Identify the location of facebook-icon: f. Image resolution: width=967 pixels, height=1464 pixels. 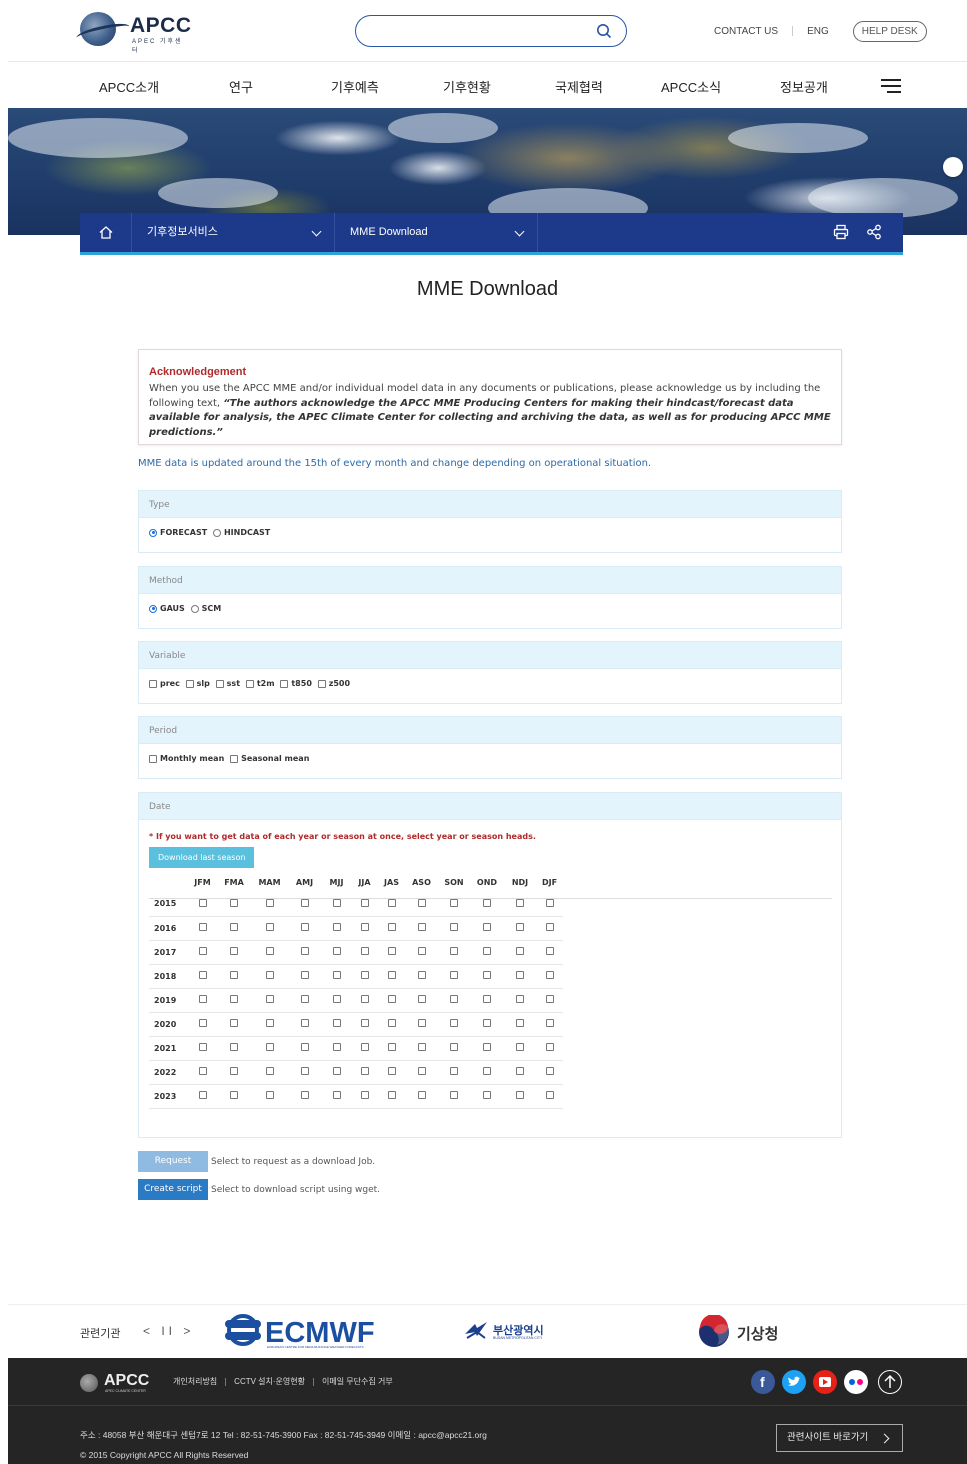
(763, 1382).